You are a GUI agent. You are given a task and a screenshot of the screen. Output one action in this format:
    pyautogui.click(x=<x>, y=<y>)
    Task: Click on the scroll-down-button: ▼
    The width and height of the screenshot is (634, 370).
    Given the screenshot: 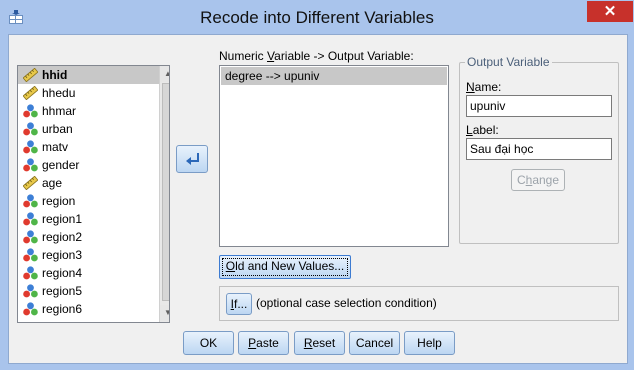 What is the action you would take?
    pyautogui.click(x=164, y=313)
    